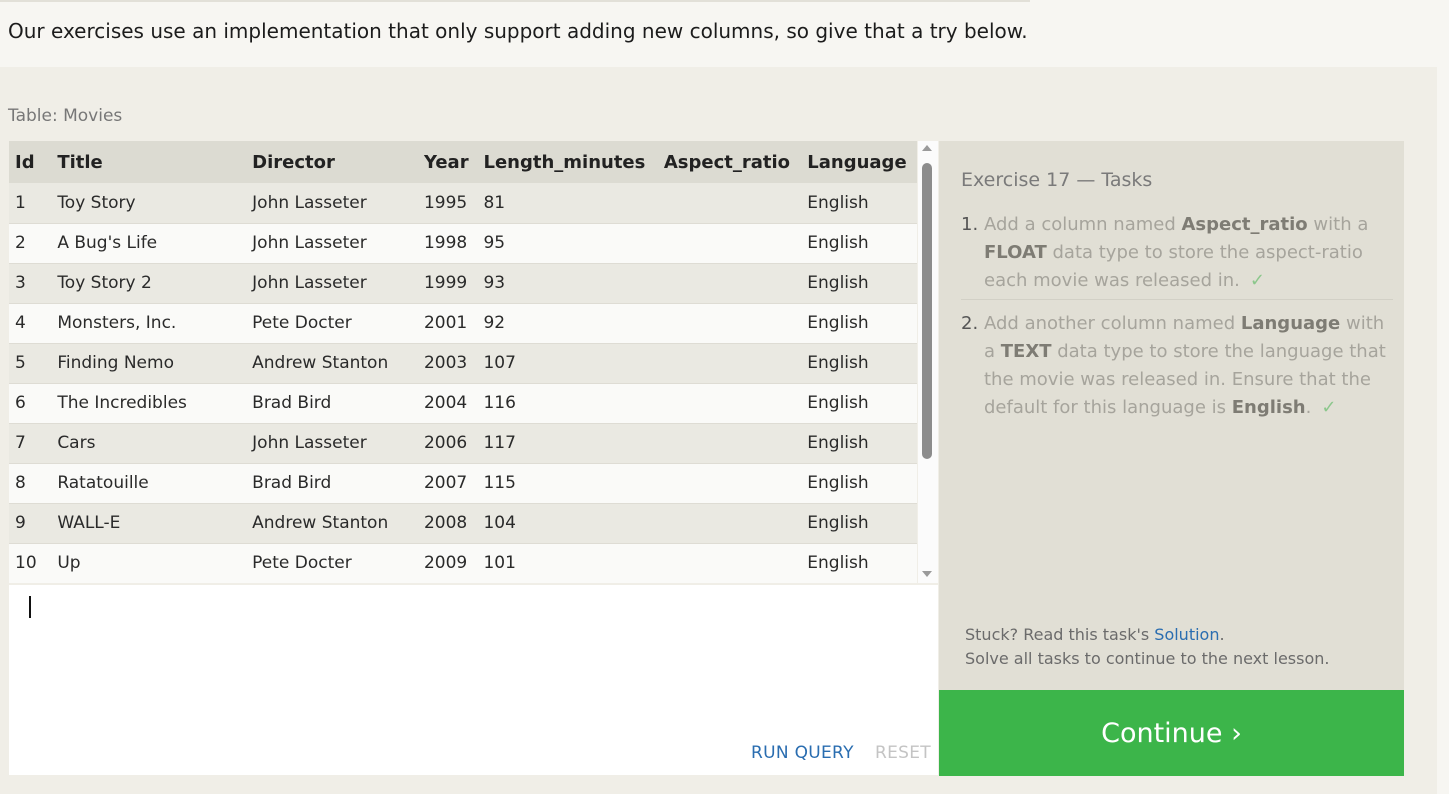  What do you see at coordinates (515, 1) in the screenshot?
I see `divider` at bounding box center [515, 1].